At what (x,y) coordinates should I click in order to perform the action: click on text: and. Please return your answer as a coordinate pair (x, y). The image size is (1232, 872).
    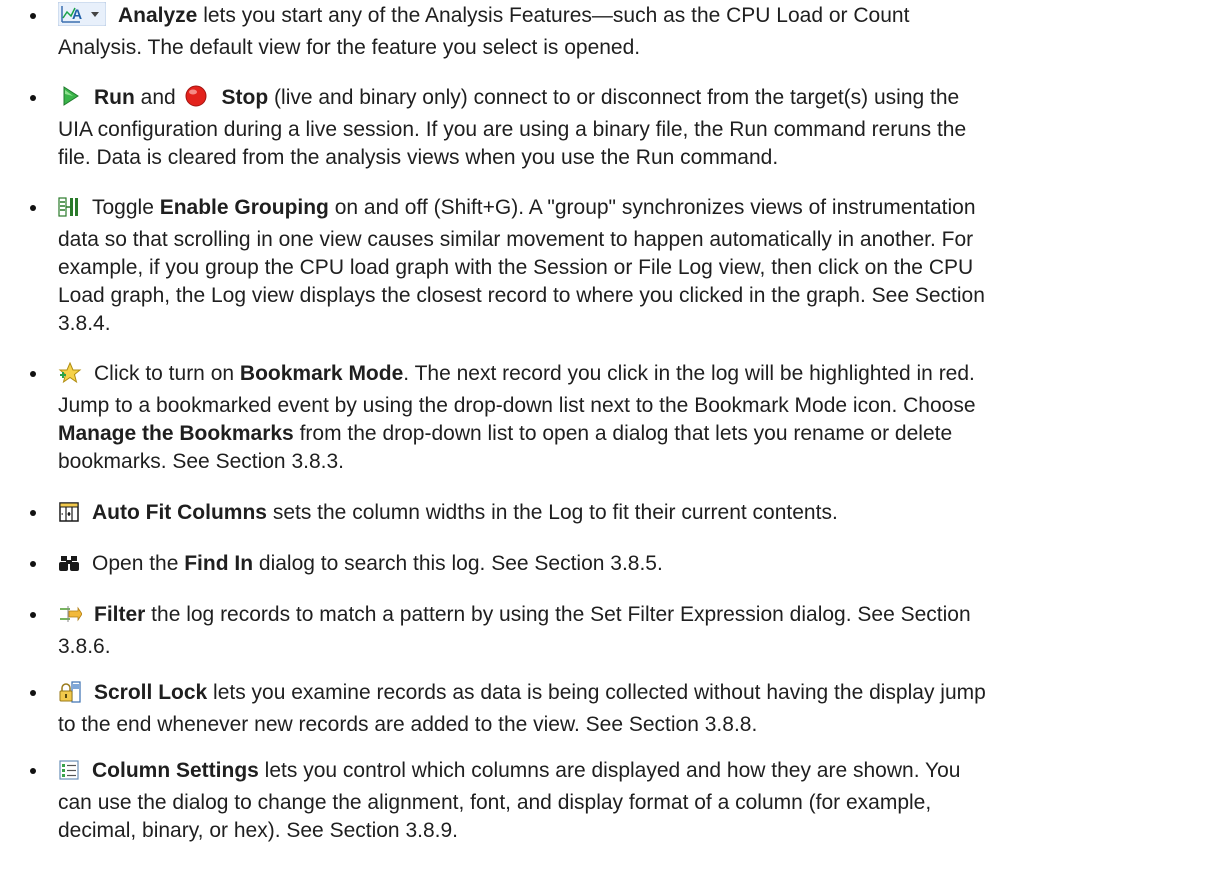
    Looking at the image, I should click on (158, 97).